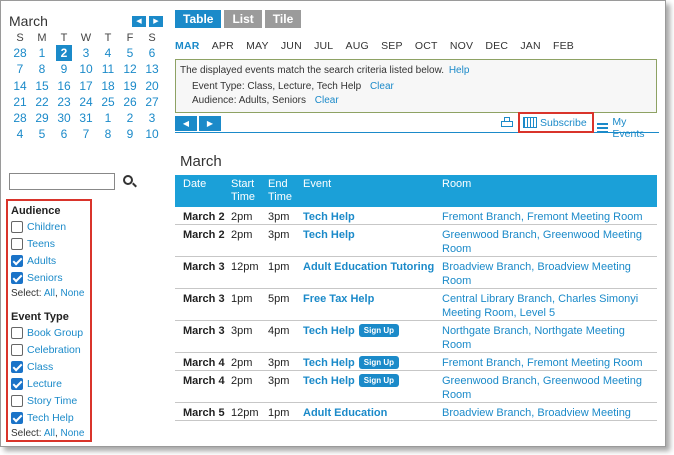 This screenshot has width=674, height=455. I want to click on calendar-day: 13, so click(152, 69).